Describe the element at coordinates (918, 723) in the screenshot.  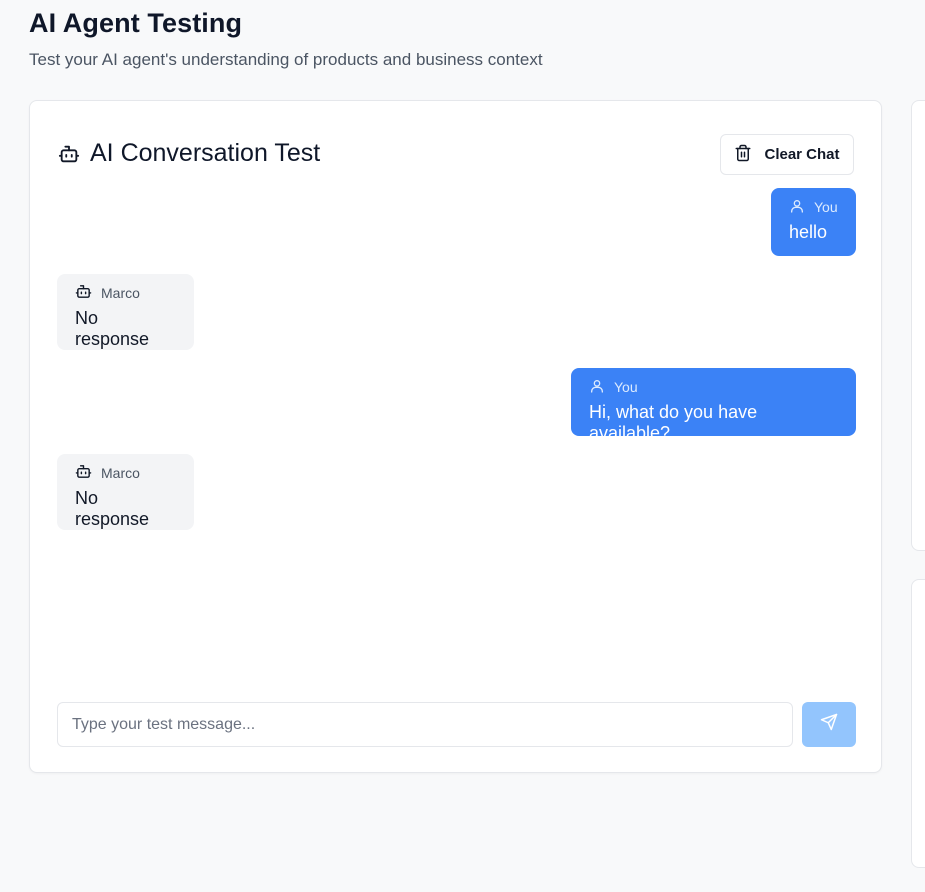
I see `side-panel-bottom` at that location.